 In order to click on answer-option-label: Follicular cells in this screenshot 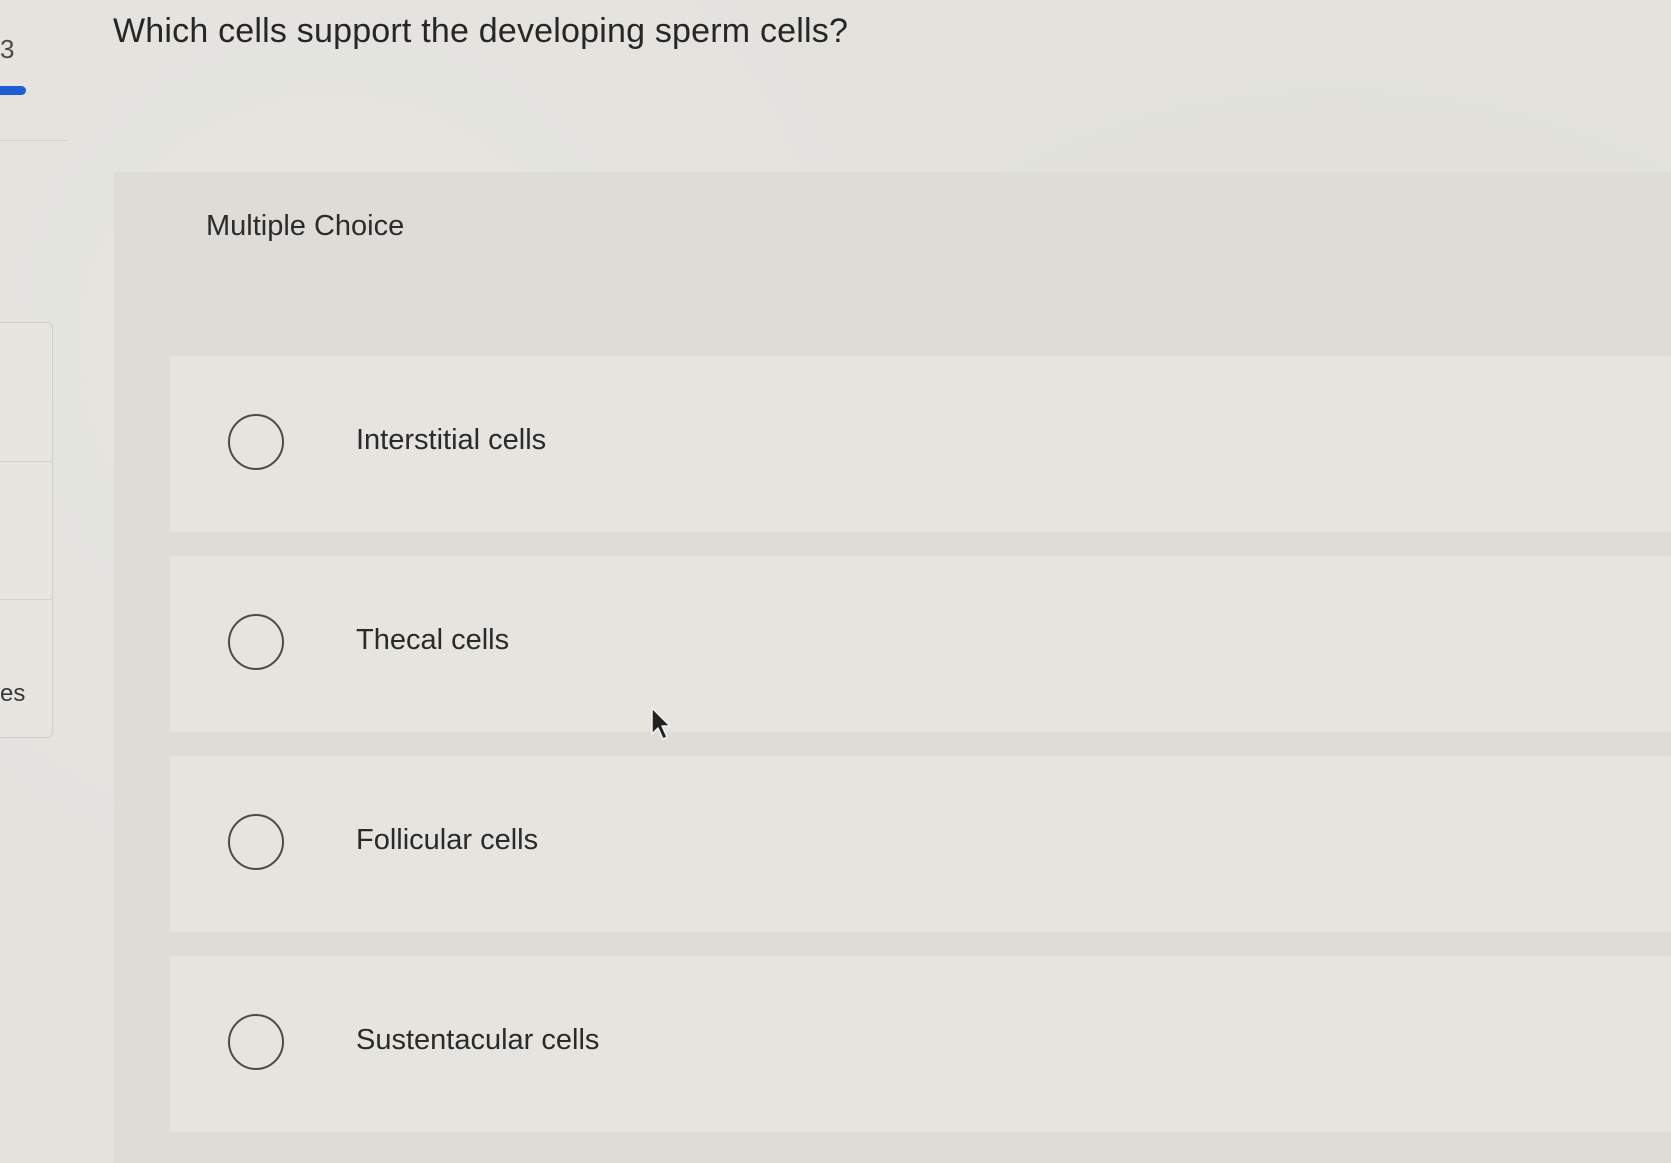, I will do `click(447, 840)`.